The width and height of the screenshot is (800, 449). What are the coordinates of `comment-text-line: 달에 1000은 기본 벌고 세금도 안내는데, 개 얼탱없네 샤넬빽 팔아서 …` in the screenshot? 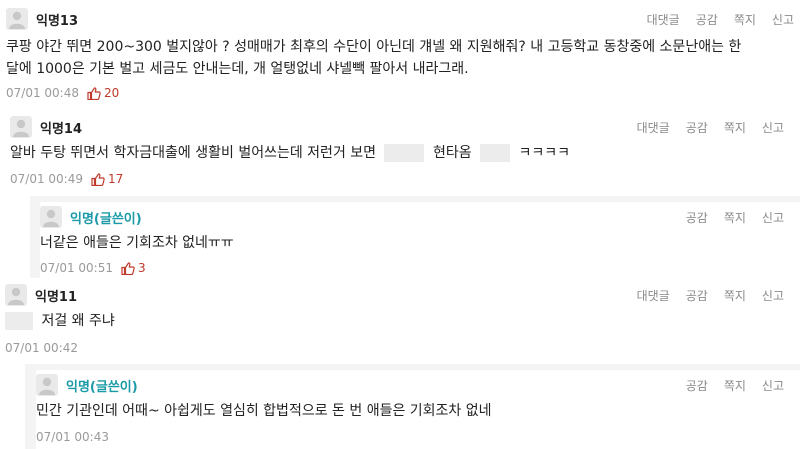 It's located at (237, 69).